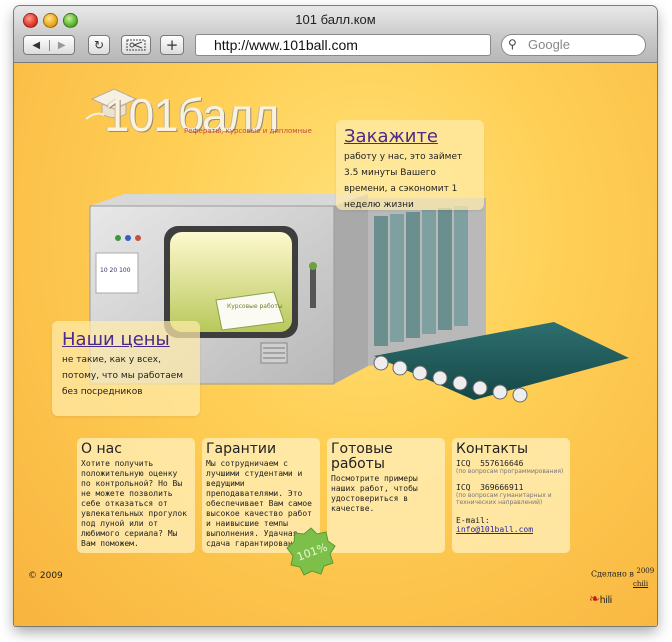 The image size is (672, 642). Describe the element at coordinates (343, 45) in the screenshot. I see `address-bar: http://www.101ball.com` at that location.